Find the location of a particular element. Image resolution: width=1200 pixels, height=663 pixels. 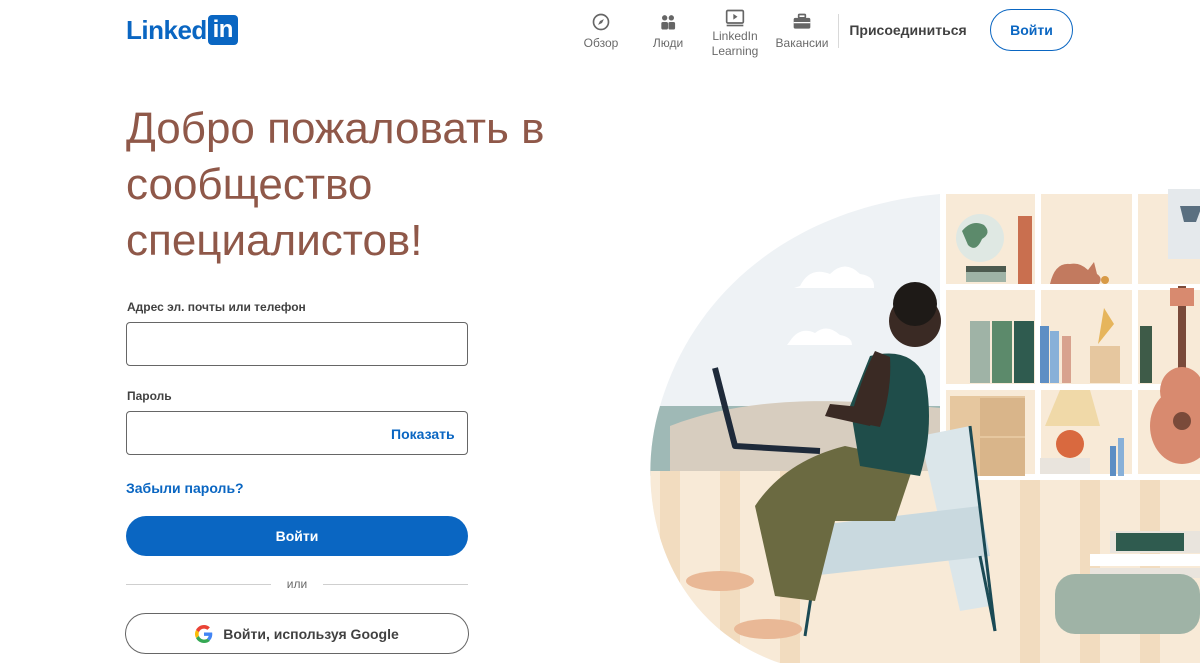

join-button: Присоединиться is located at coordinates (908, 30).